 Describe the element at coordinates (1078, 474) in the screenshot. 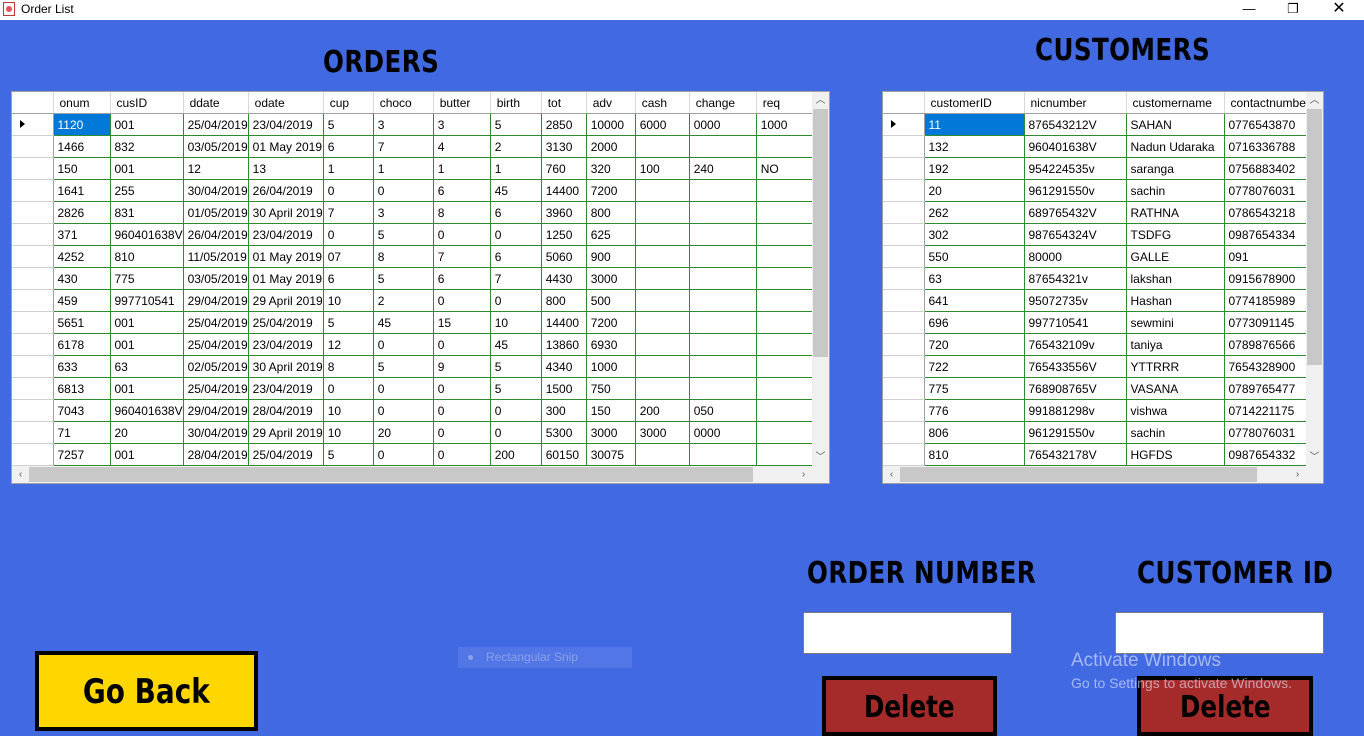

I see `customers-horizontal-scroll-thumb` at that location.